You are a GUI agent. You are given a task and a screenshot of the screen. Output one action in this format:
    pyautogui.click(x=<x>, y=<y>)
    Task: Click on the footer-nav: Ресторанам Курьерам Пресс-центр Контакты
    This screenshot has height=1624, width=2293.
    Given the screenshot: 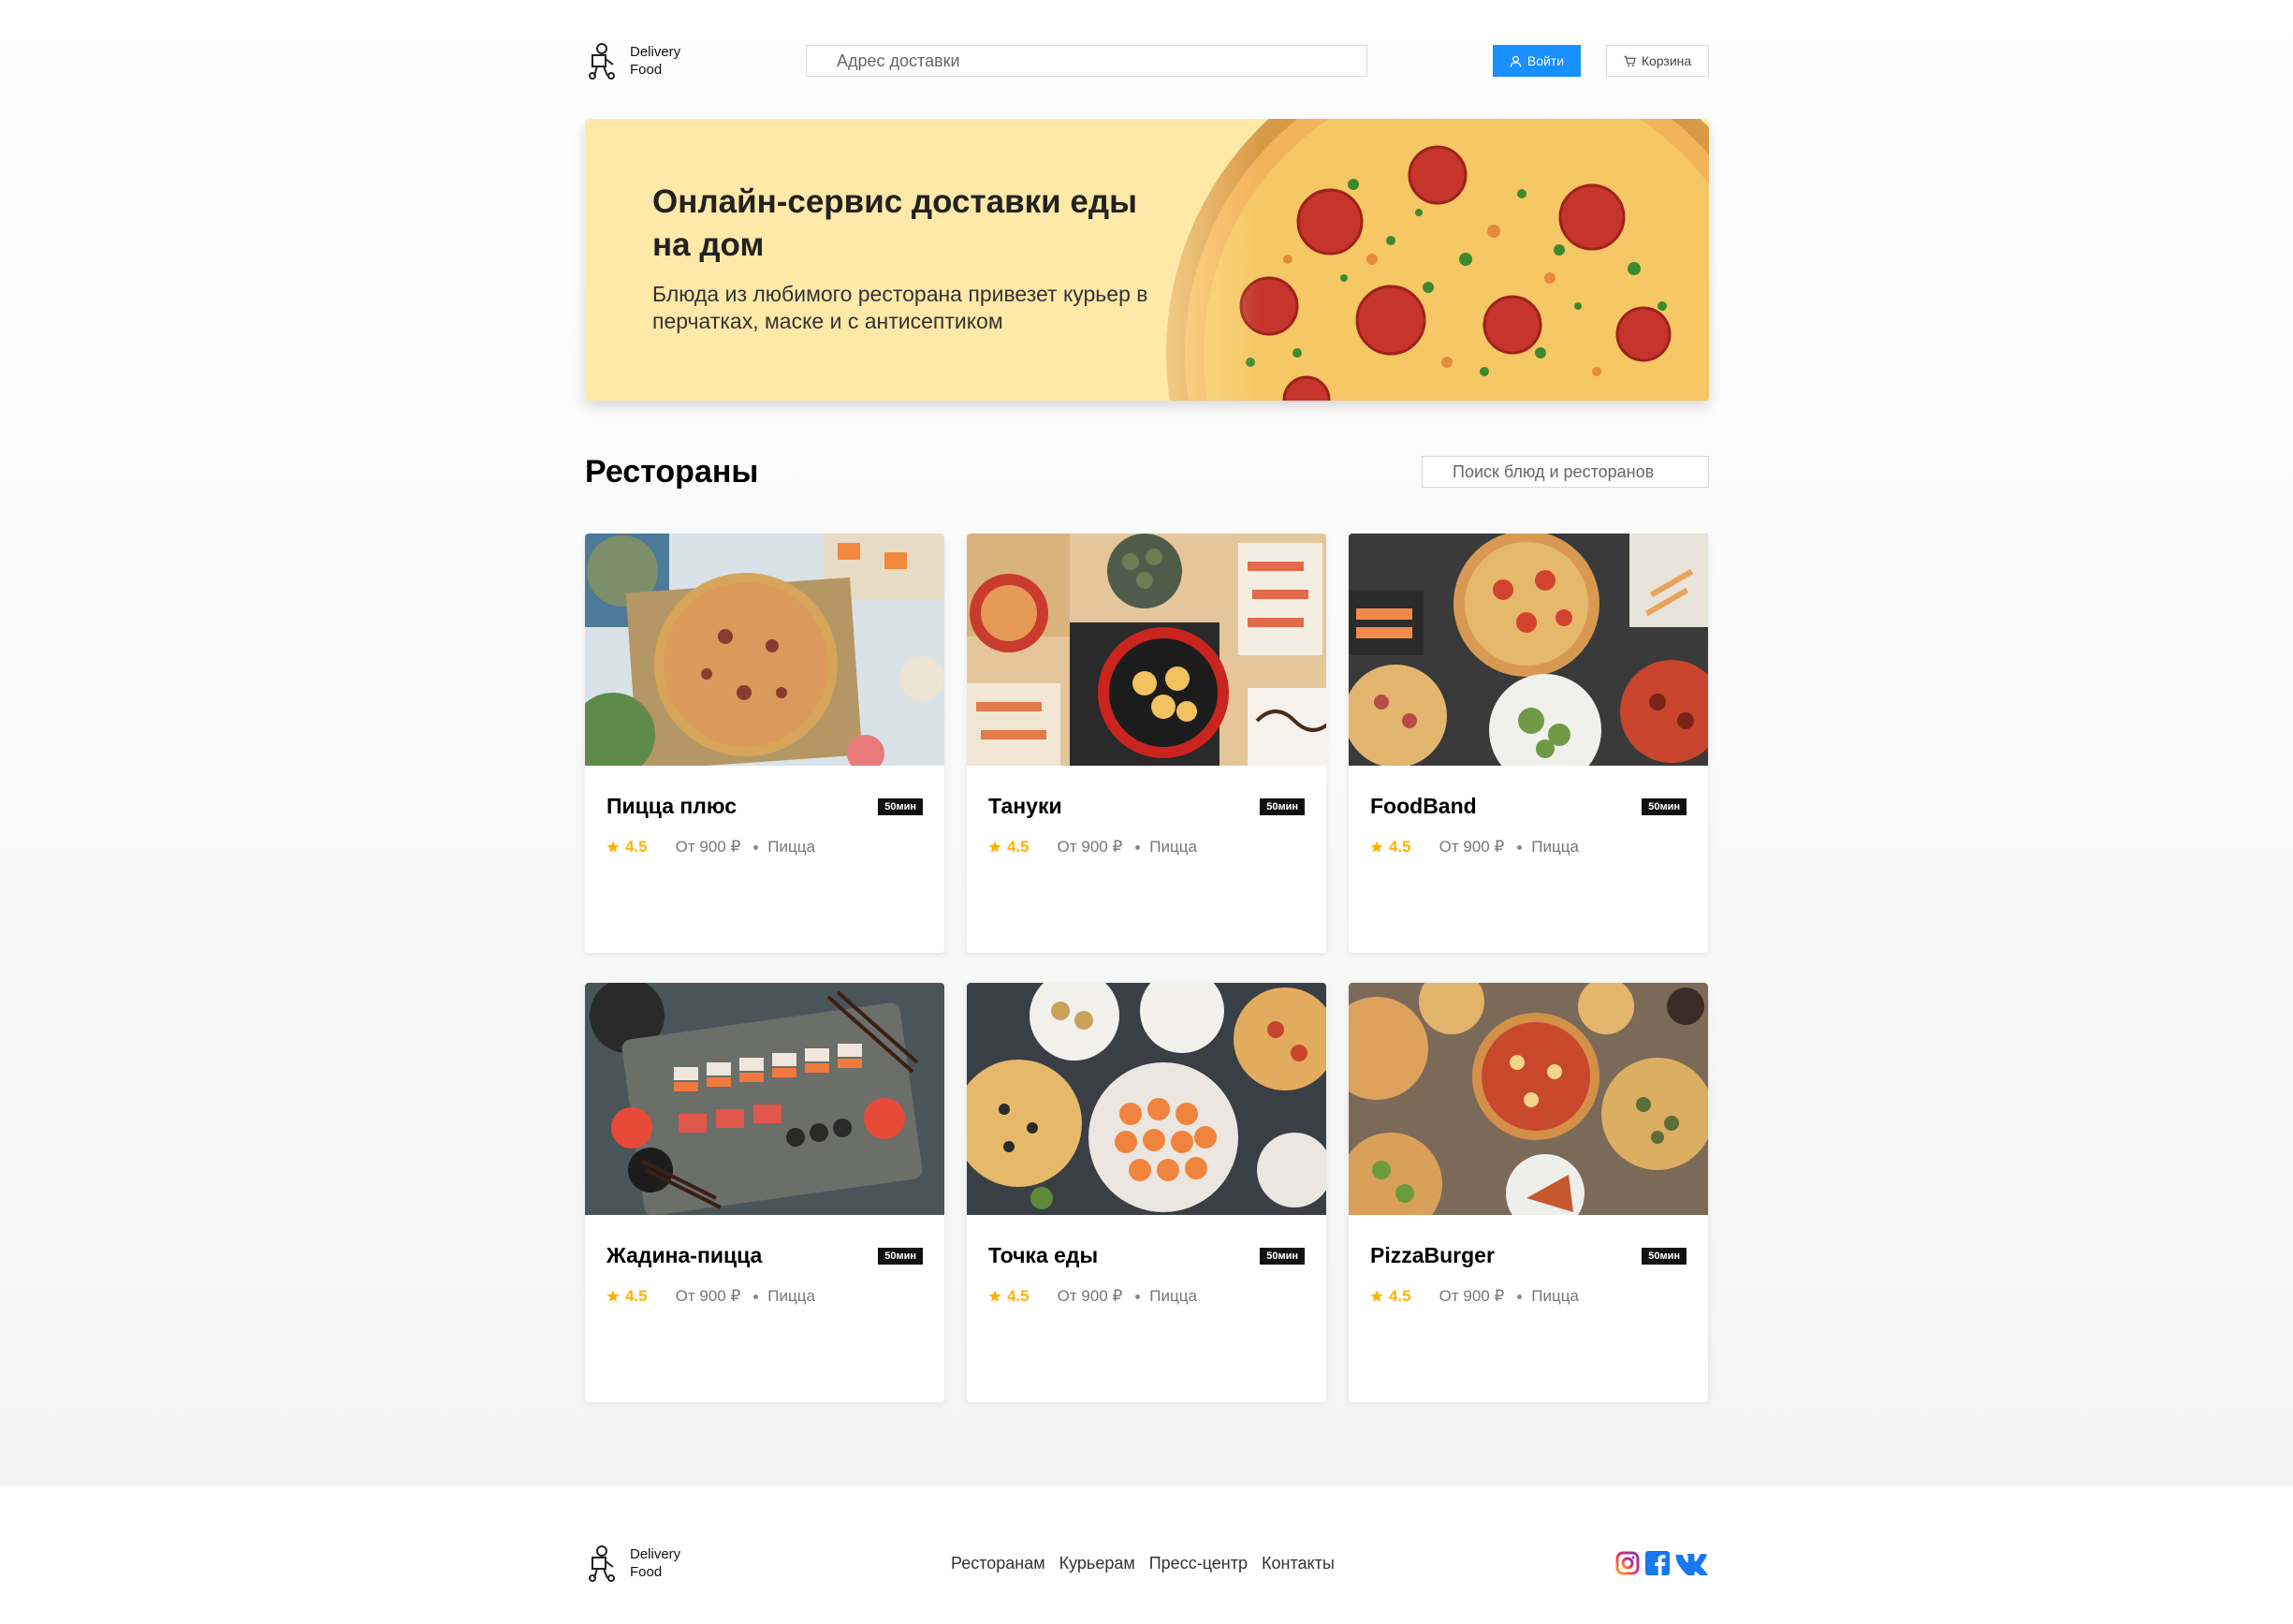 What is the action you would take?
    pyautogui.click(x=1143, y=1563)
    